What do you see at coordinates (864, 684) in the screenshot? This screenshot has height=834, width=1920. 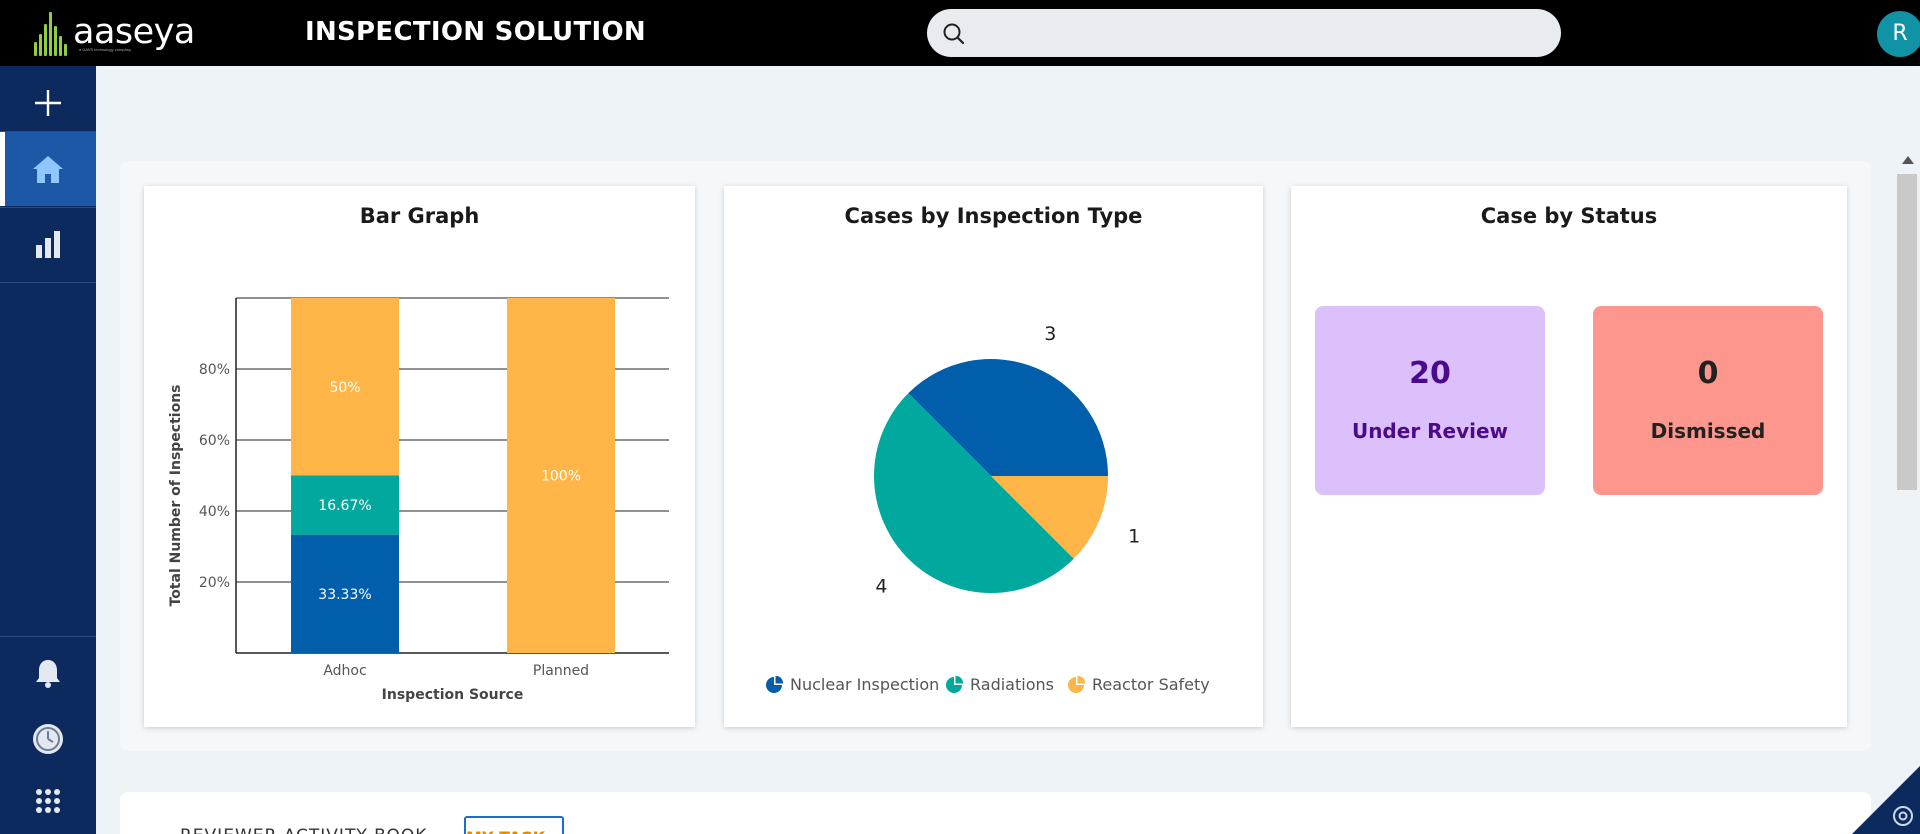 I see `legend-label: Nuclear Inspection` at bounding box center [864, 684].